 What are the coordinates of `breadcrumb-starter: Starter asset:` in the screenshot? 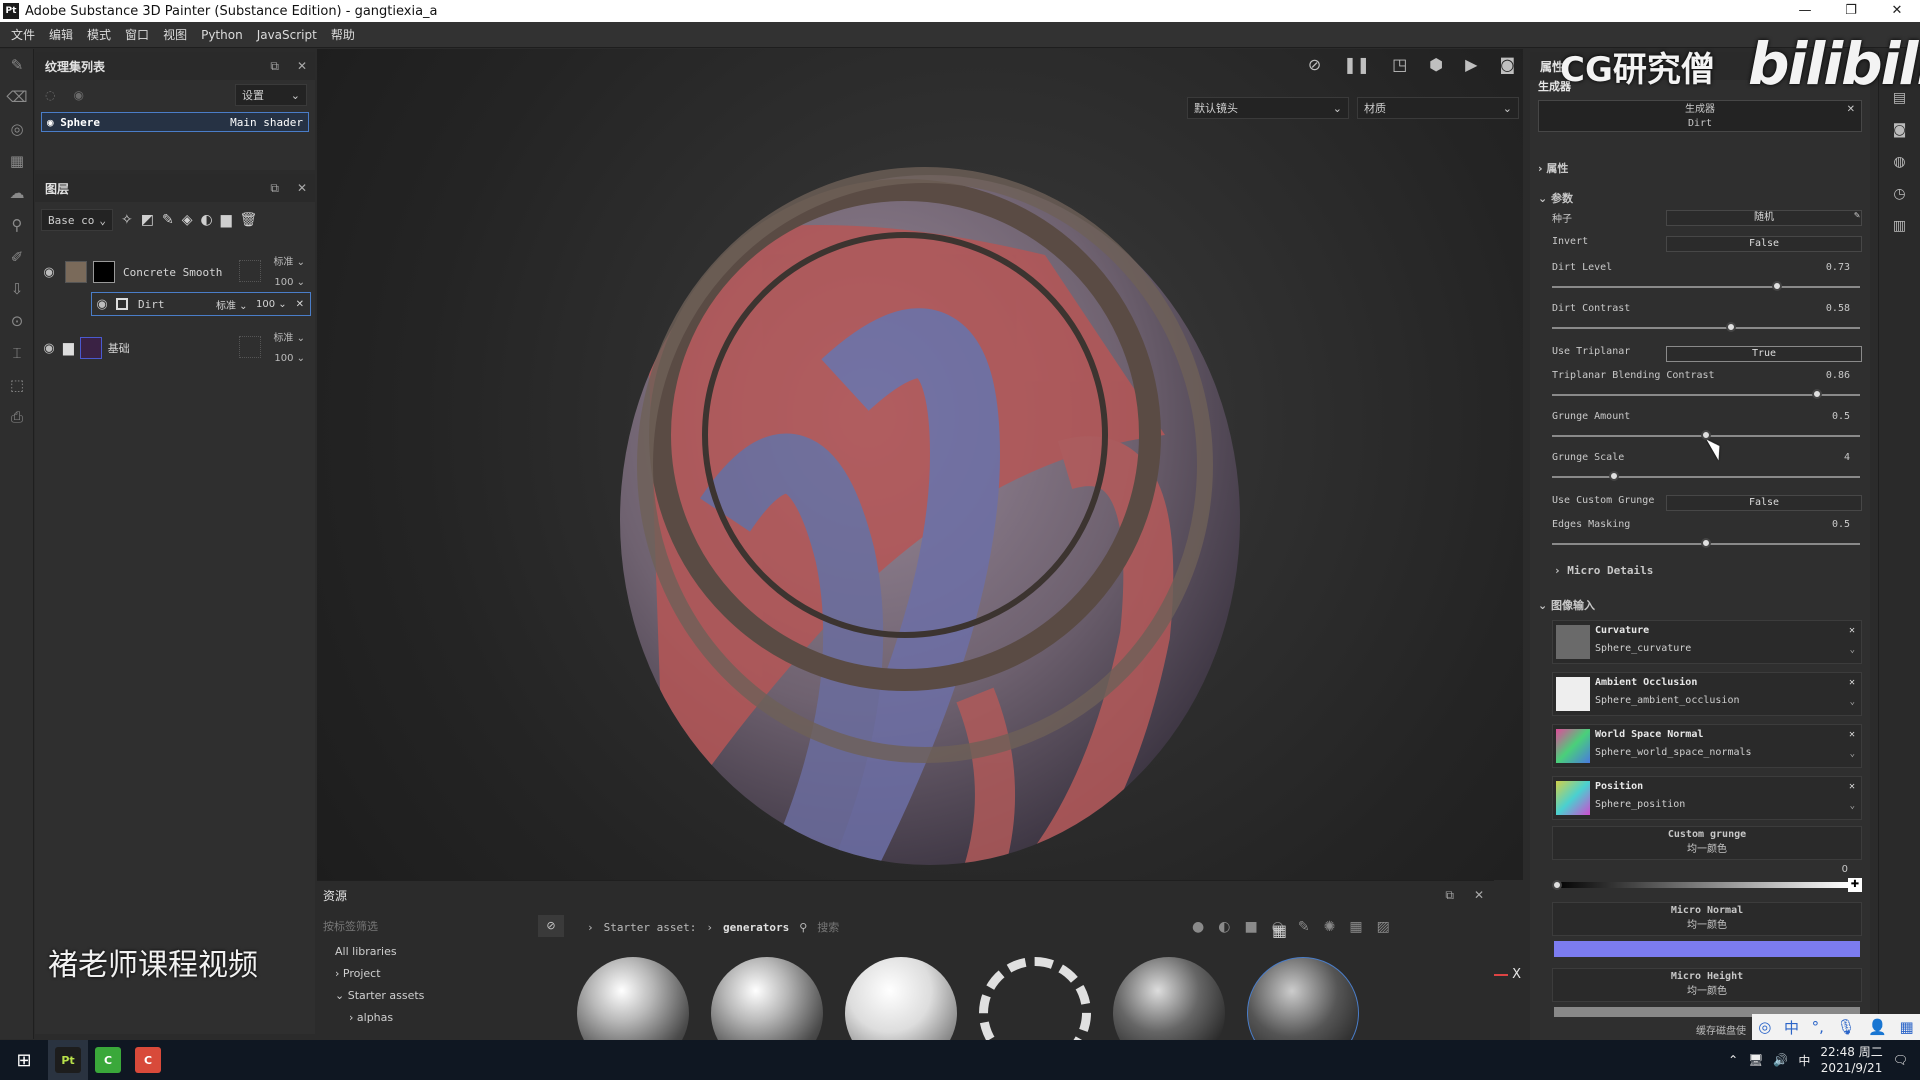 It's located at (650, 927).